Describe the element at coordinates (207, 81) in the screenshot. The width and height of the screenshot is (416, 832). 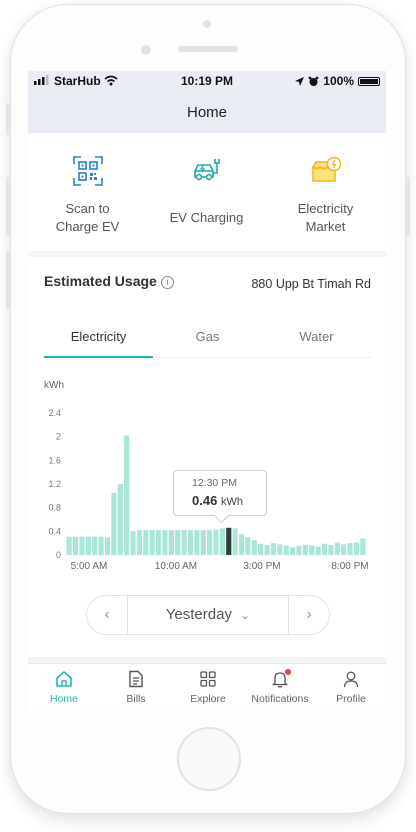
I see `status-bar: StarHub 10:19 PM 100%` at that location.